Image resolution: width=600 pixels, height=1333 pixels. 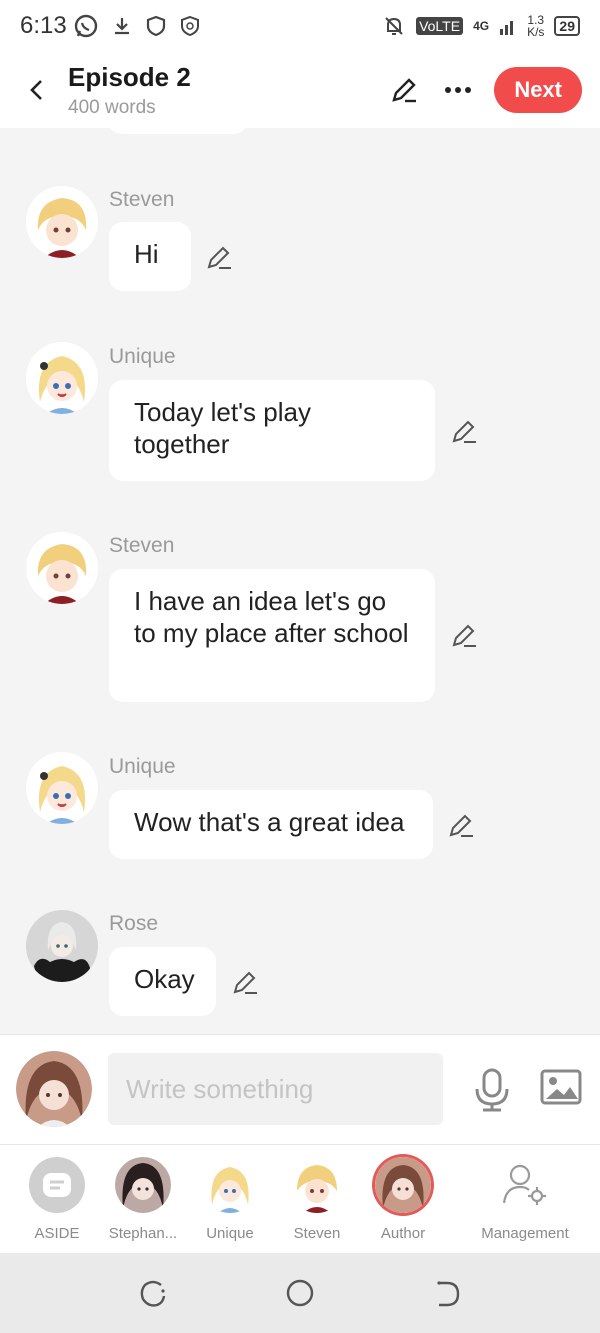 I want to click on avatar-rose, so click(x=62, y=946).